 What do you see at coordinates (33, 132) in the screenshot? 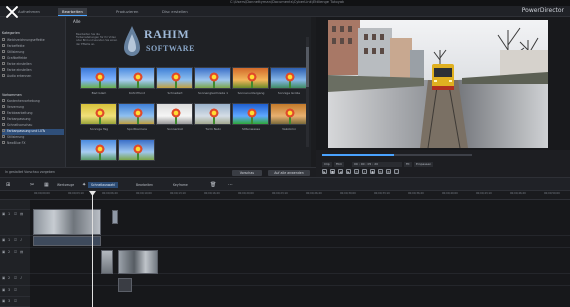
I see `subcategory-item: Farbanpassung und LUTs` at bounding box center [33, 132].